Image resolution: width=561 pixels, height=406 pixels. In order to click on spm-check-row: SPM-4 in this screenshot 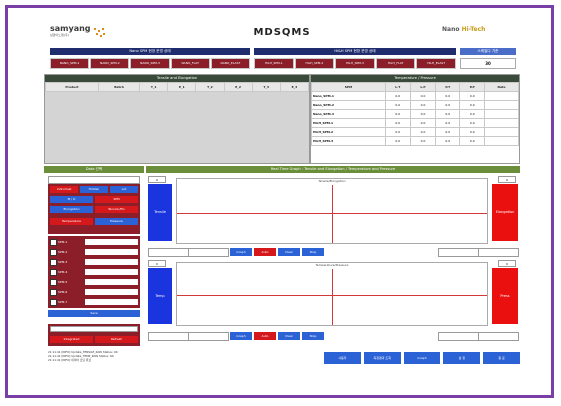, I will do `click(94, 272)`.